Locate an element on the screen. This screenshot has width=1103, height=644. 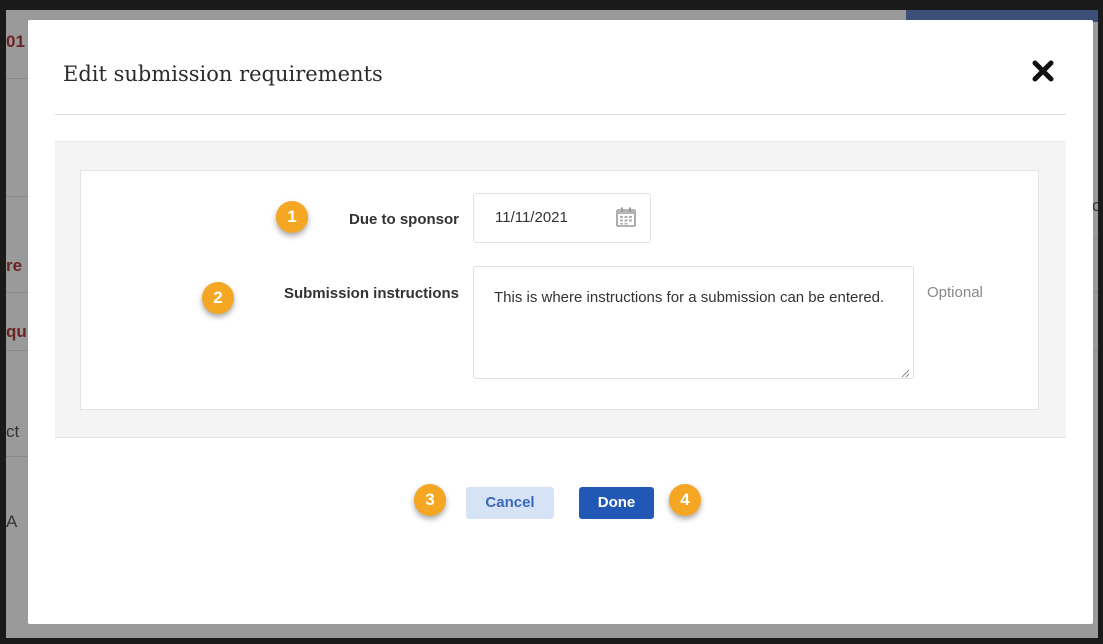
modal-divider is located at coordinates (560, 114).